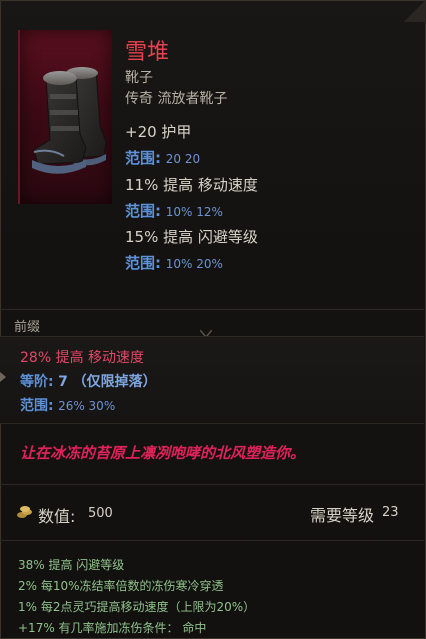 Image resolution: width=426 pixels, height=639 pixels. Describe the element at coordinates (71, 565) in the screenshot. I see `unique-mod: 38% 提高 闪避等级` at that location.